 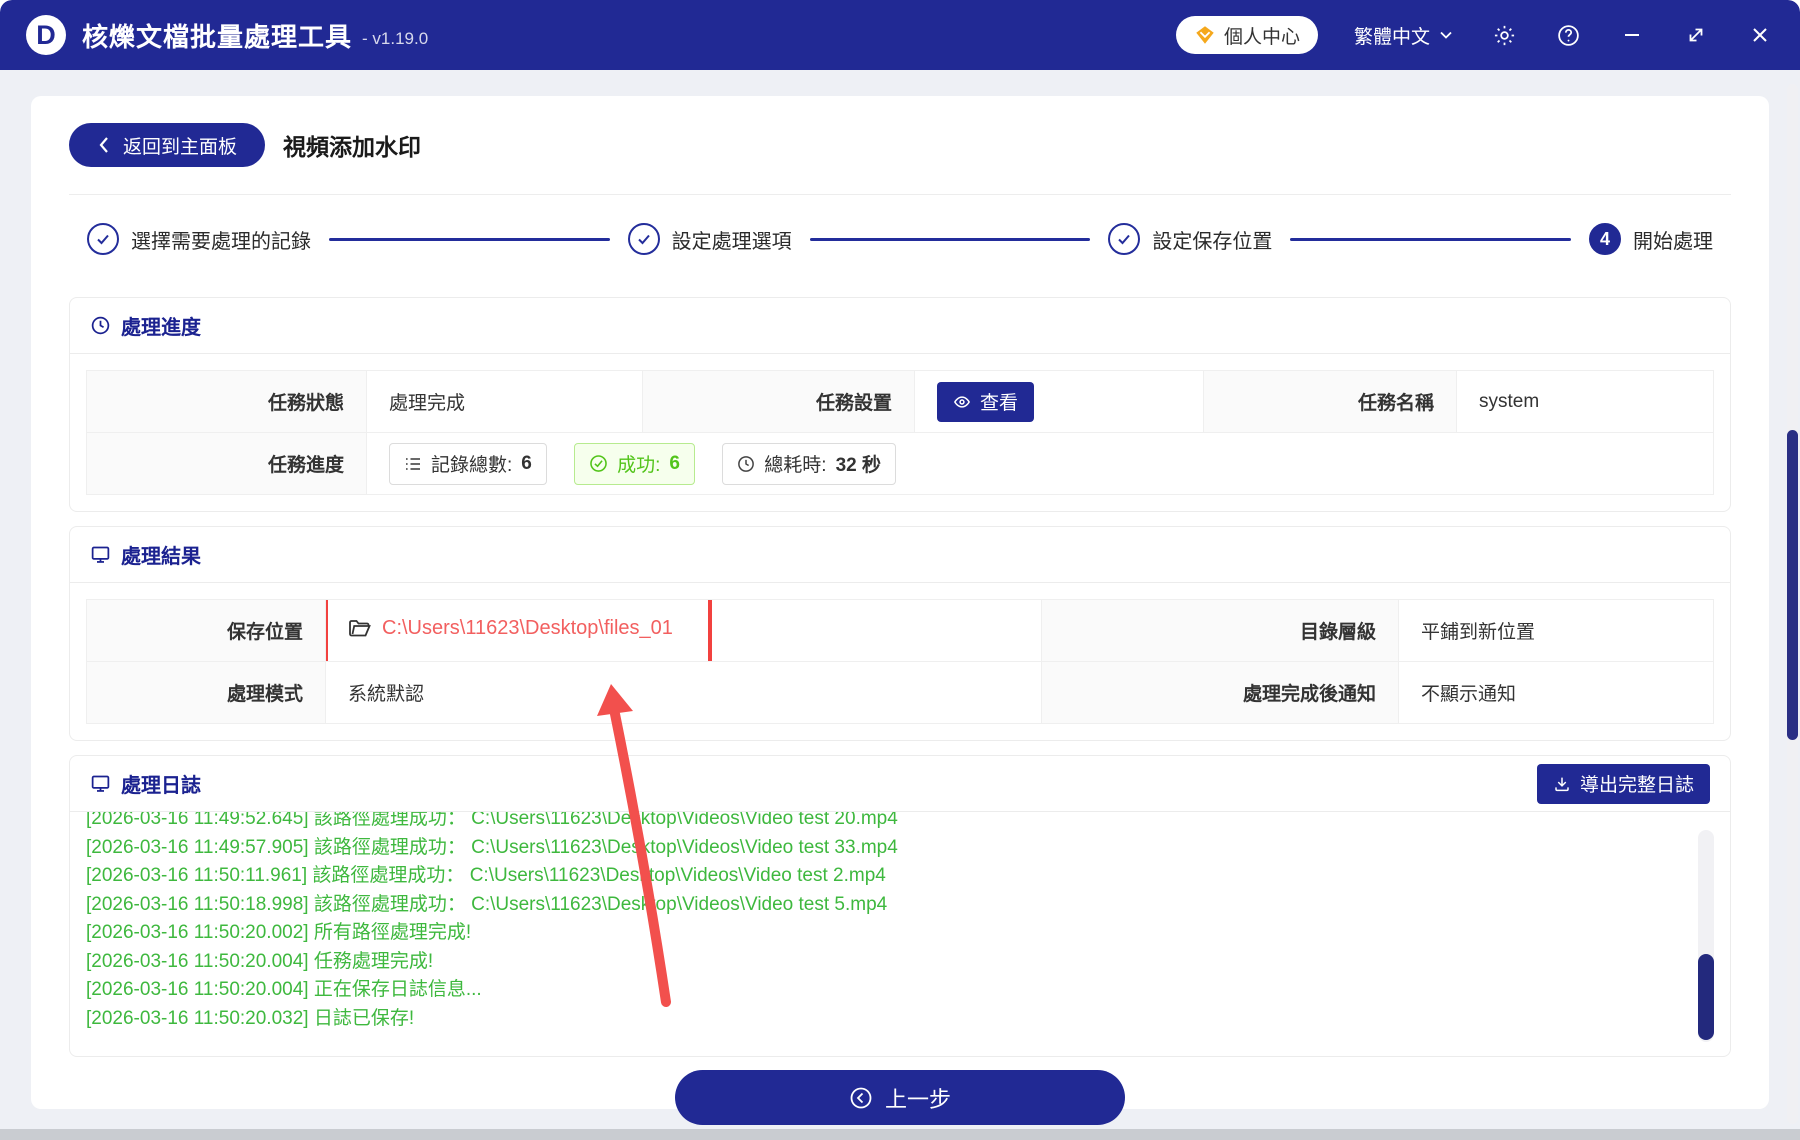 What do you see at coordinates (360, 628) in the screenshot?
I see `folder-icon` at bounding box center [360, 628].